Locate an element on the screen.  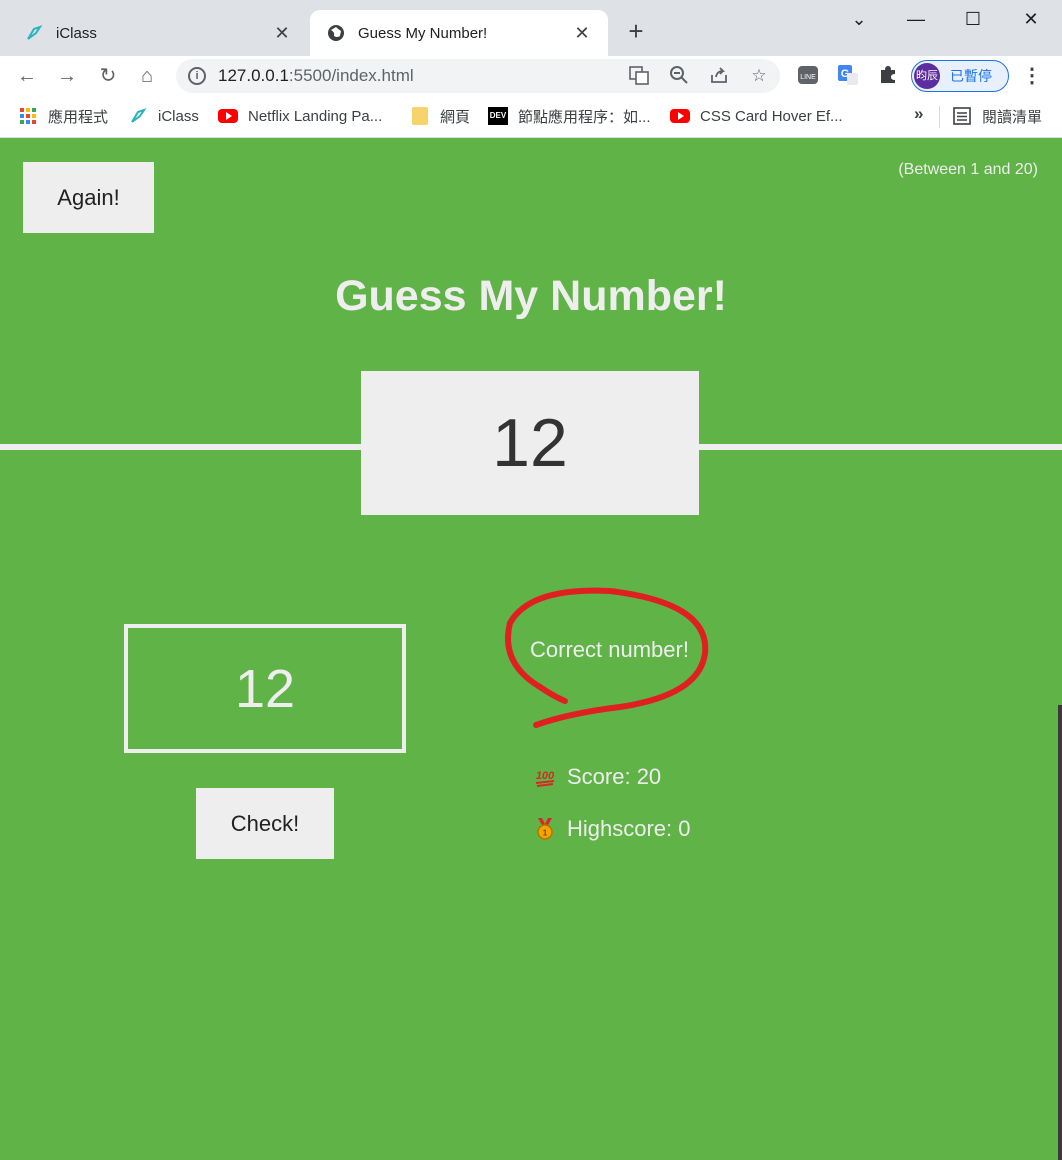
message: Correct number! is located at coordinates (609, 649).